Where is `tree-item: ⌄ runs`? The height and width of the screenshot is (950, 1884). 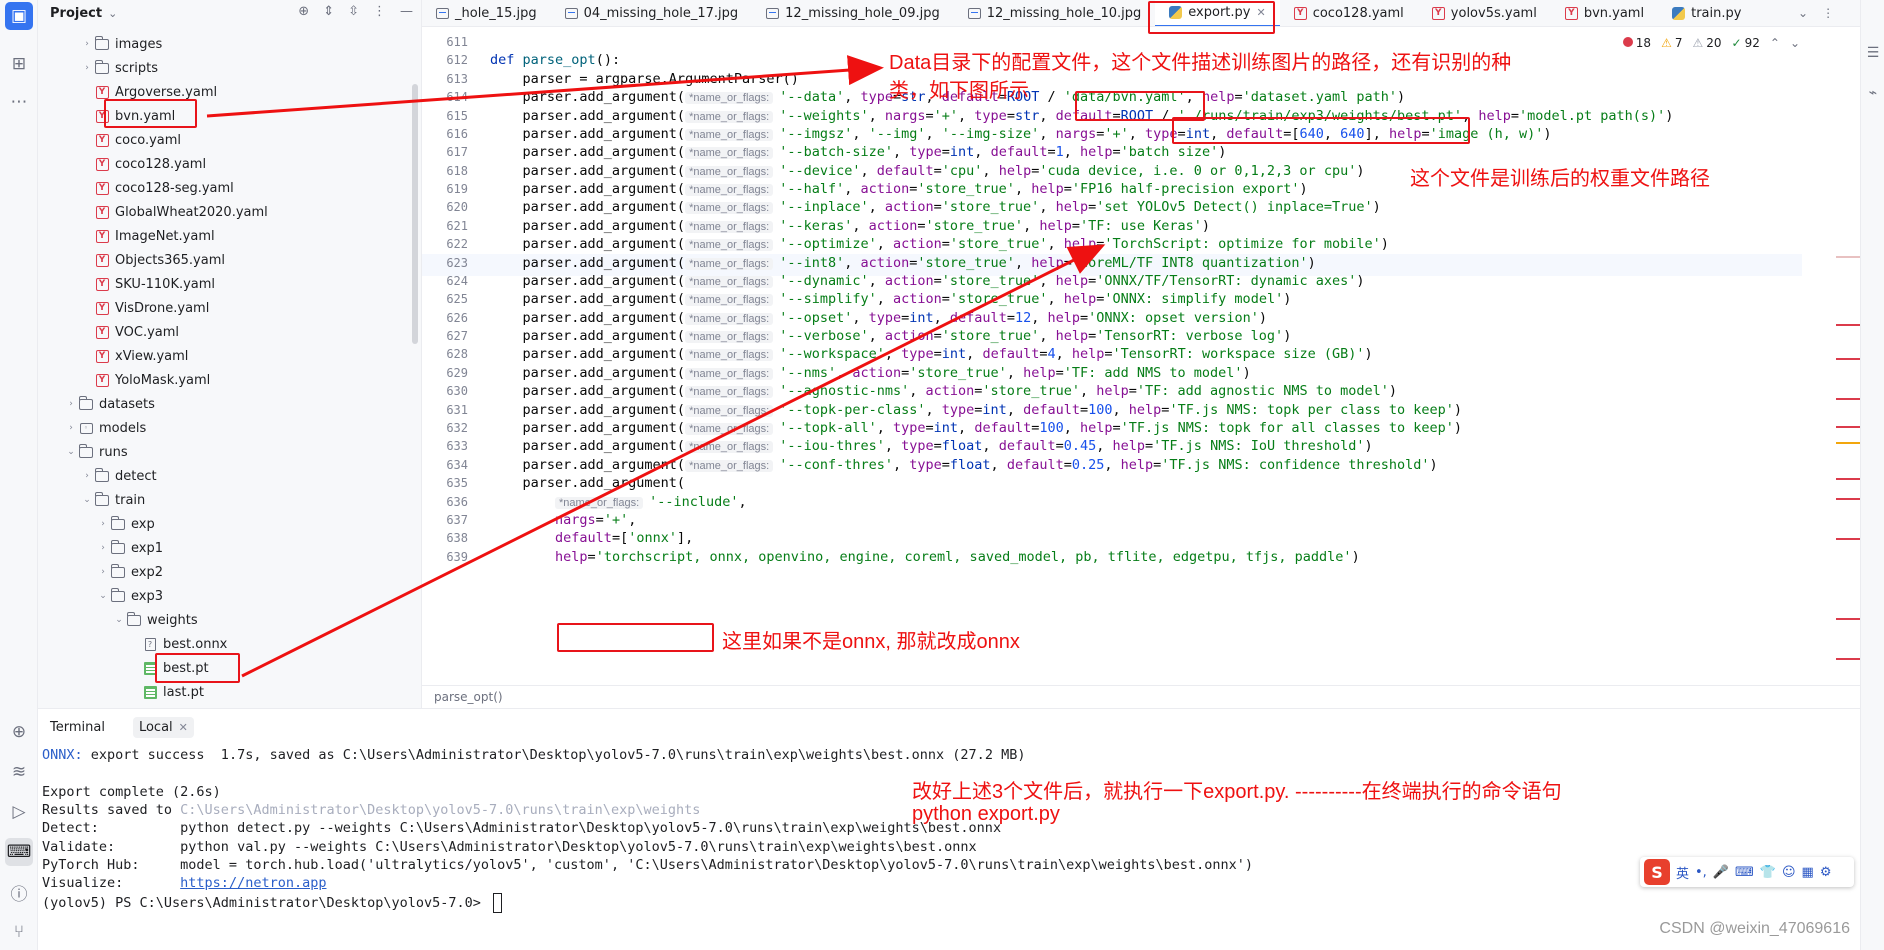
tree-item: ⌄ runs is located at coordinates (223, 452).